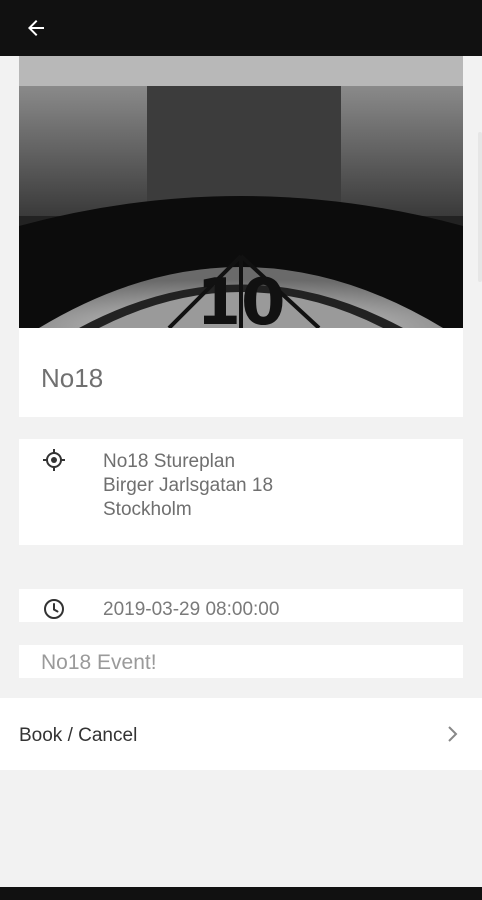 The width and height of the screenshot is (482, 900). Describe the element at coordinates (241, 661) in the screenshot. I see `description-card: No18 Event!` at that location.